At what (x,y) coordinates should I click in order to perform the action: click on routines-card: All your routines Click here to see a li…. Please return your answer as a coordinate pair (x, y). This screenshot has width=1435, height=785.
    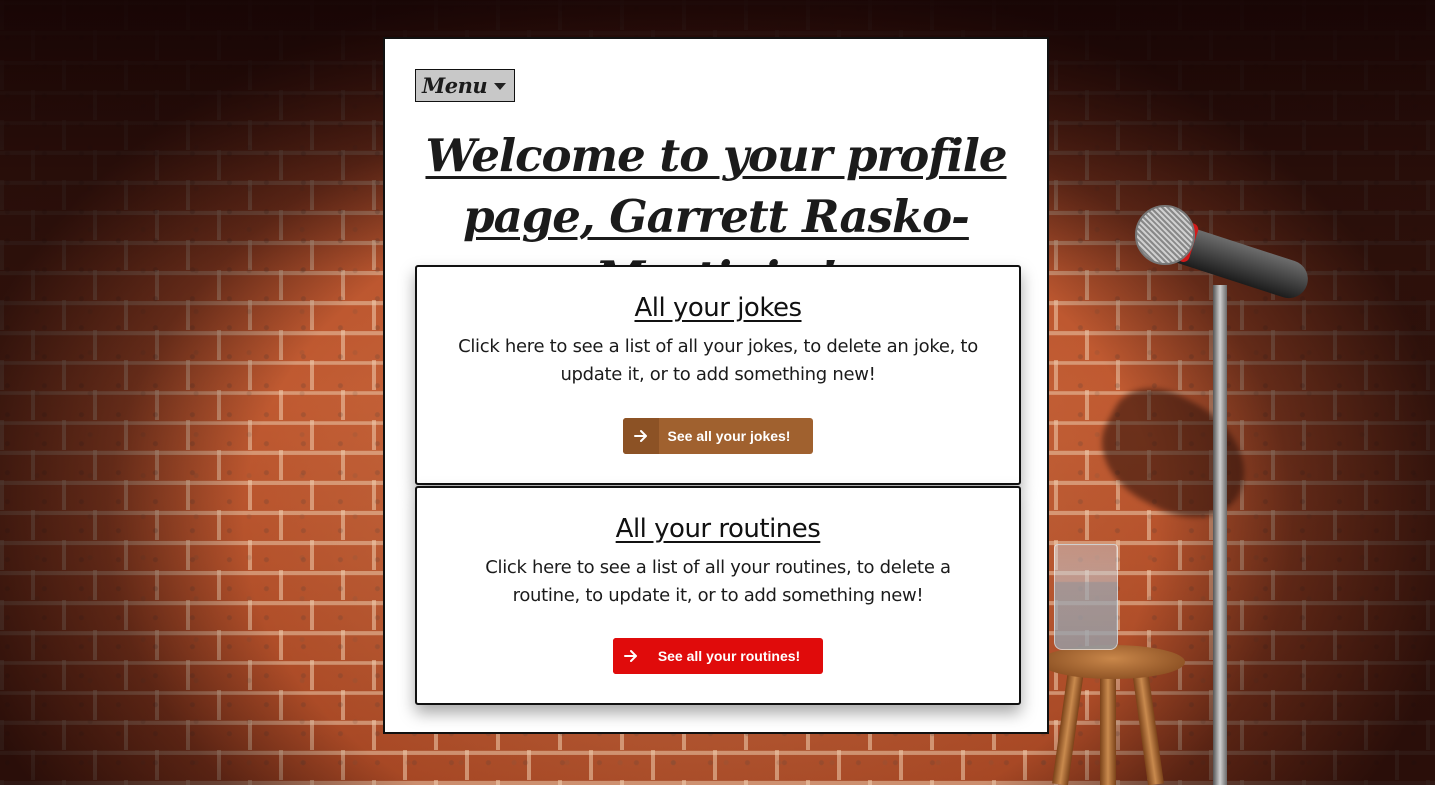
    Looking at the image, I should click on (718, 595).